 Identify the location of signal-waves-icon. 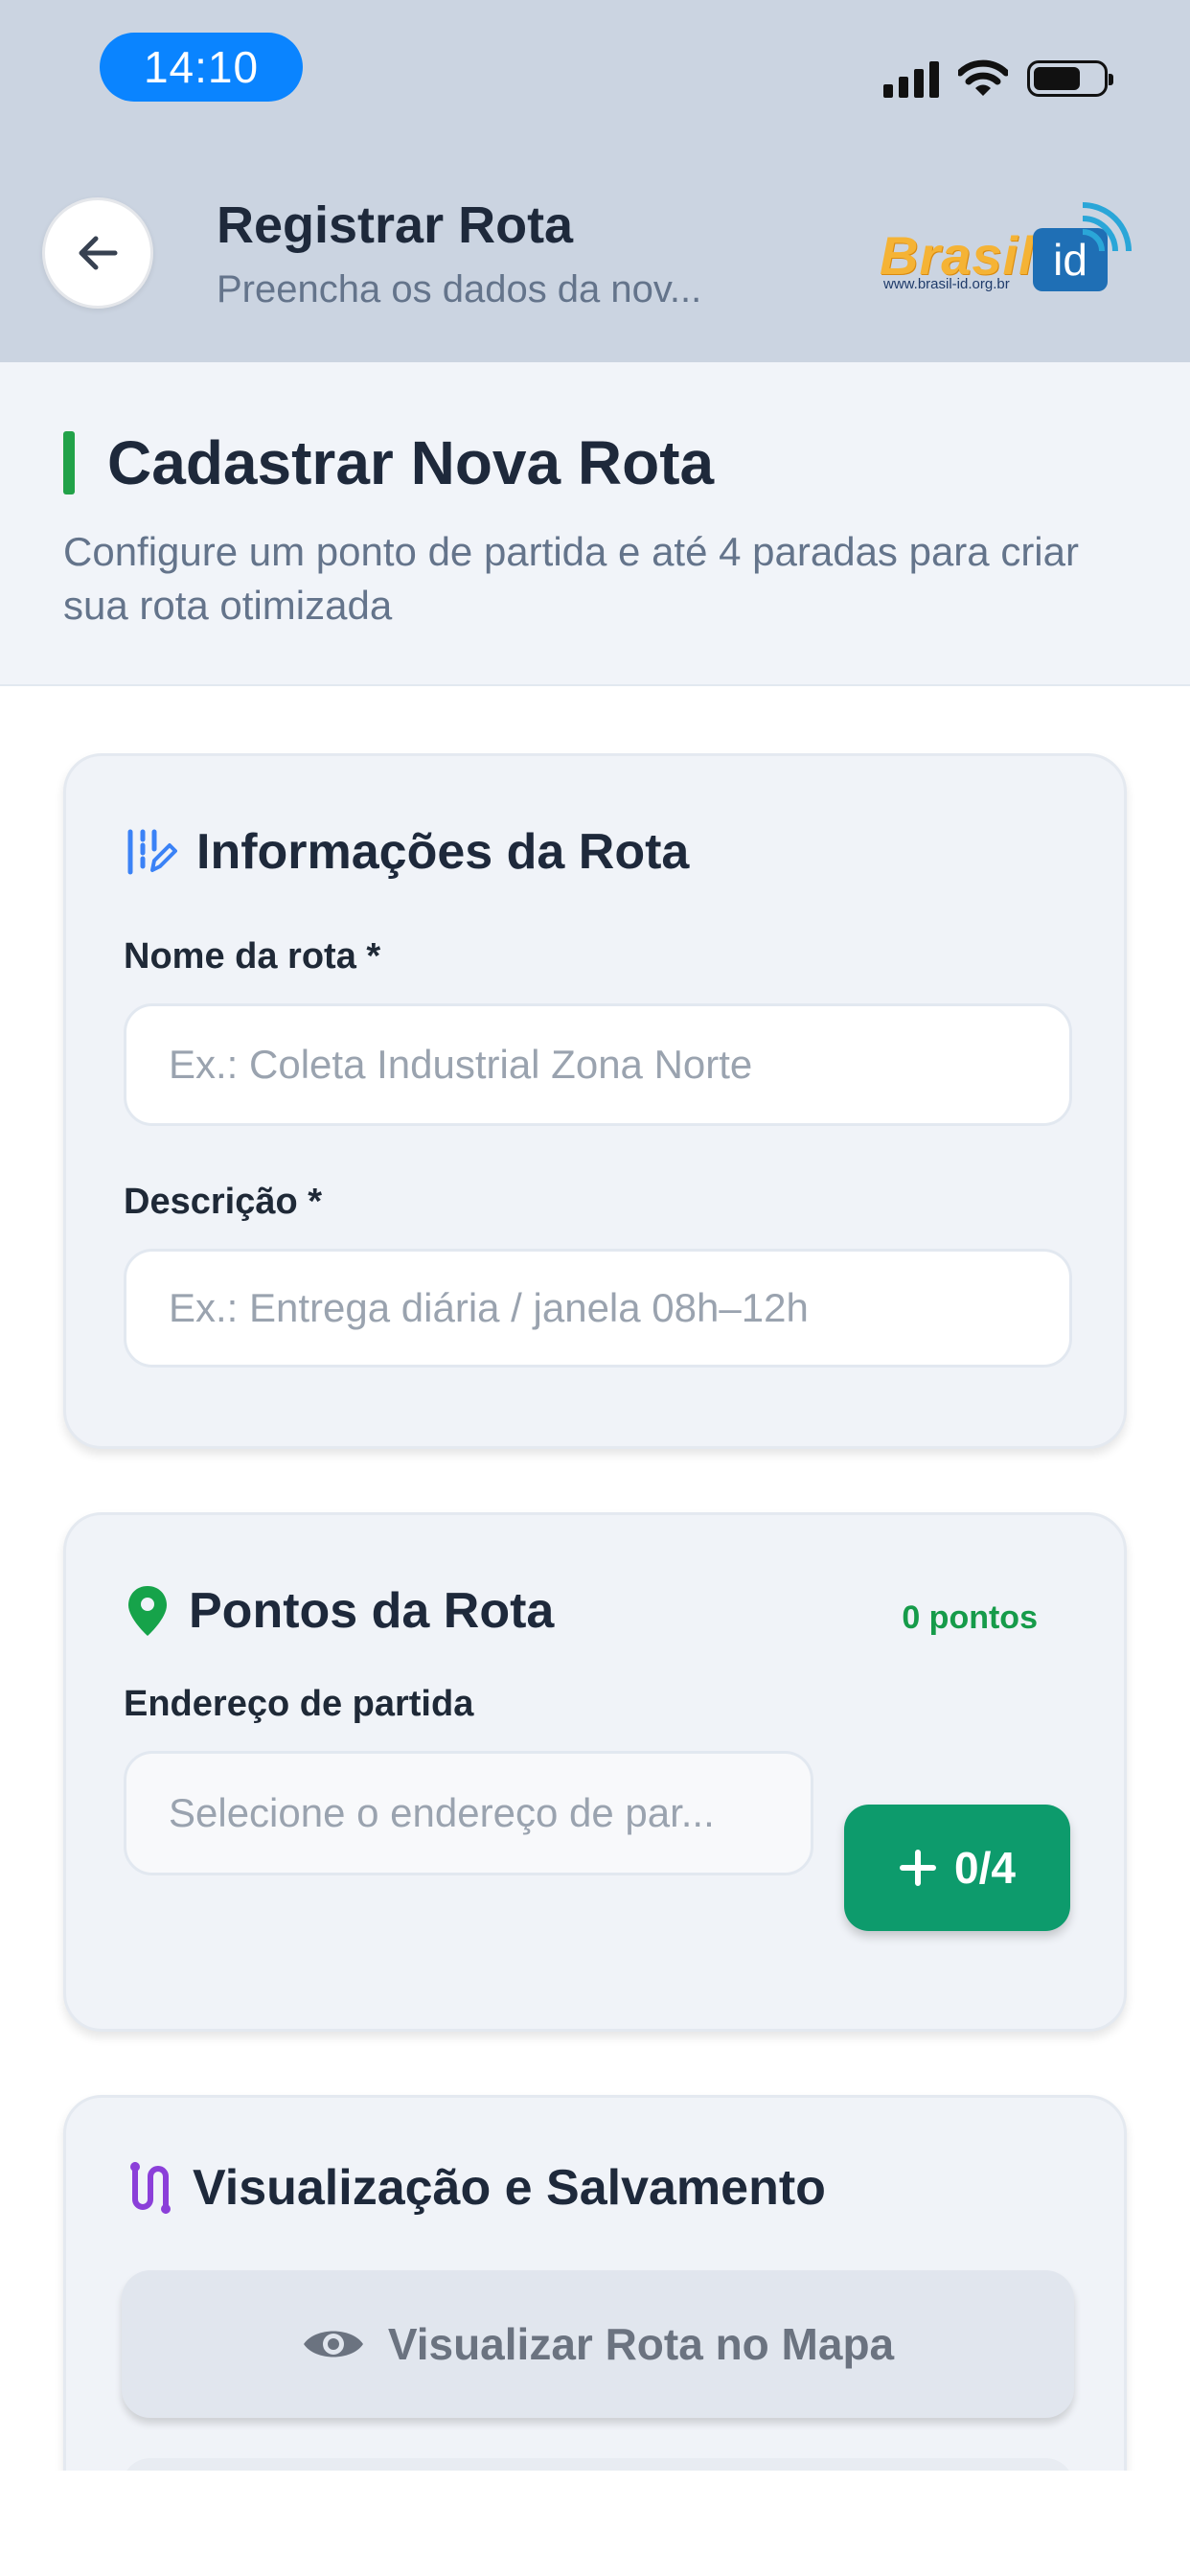
(1107, 227).